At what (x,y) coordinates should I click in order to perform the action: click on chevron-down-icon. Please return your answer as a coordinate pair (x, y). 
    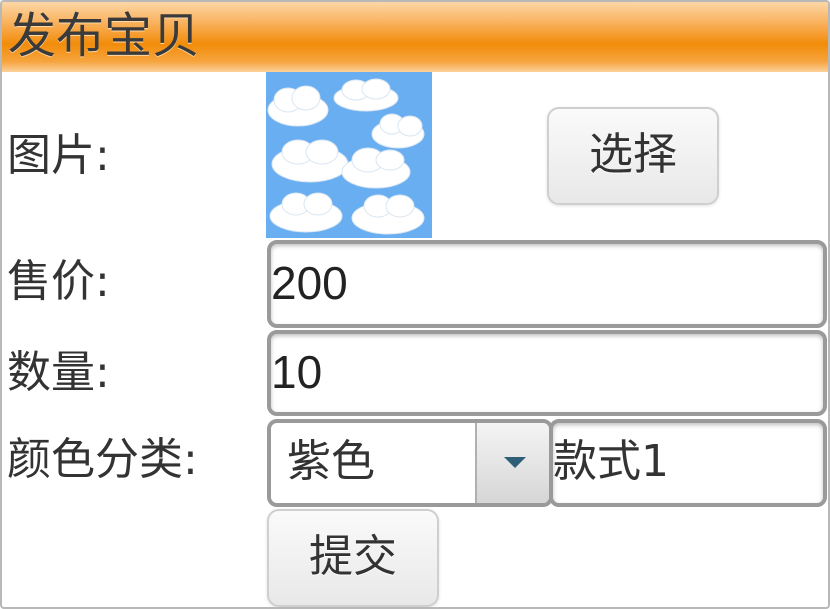
    Looking at the image, I should click on (515, 462).